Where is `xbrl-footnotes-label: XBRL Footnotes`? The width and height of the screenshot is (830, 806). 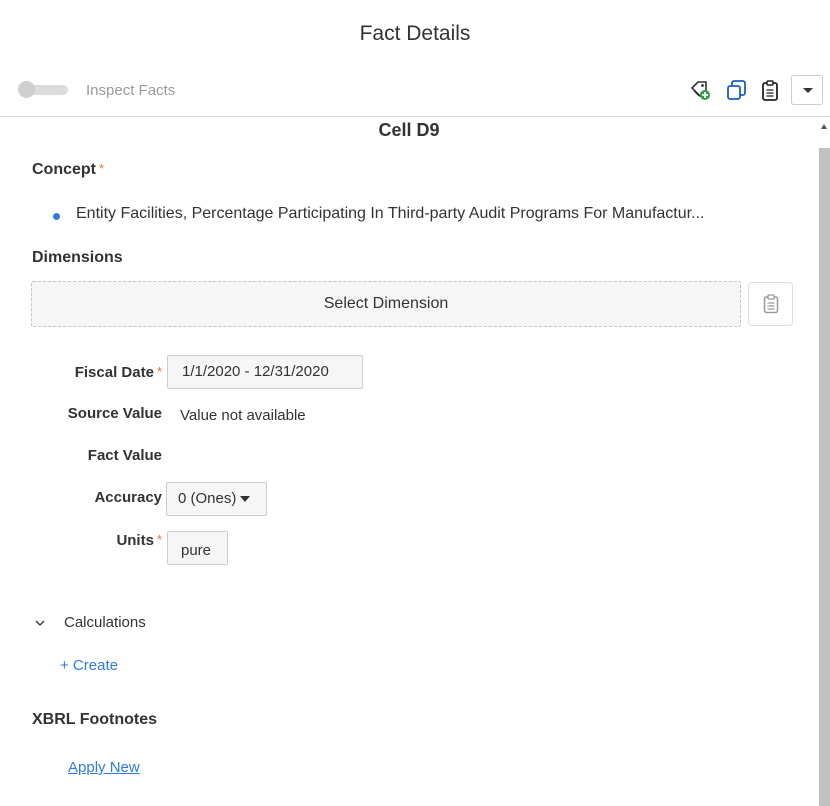 xbrl-footnotes-label: XBRL Footnotes is located at coordinates (95, 719).